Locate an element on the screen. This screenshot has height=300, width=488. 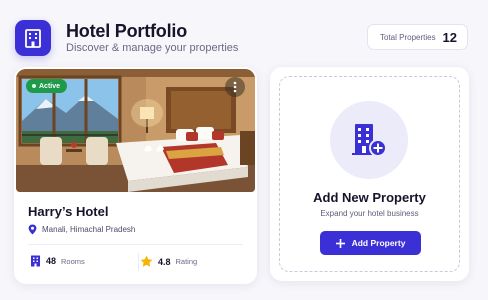
rooms-value: 48 is located at coordinates (51, 261).